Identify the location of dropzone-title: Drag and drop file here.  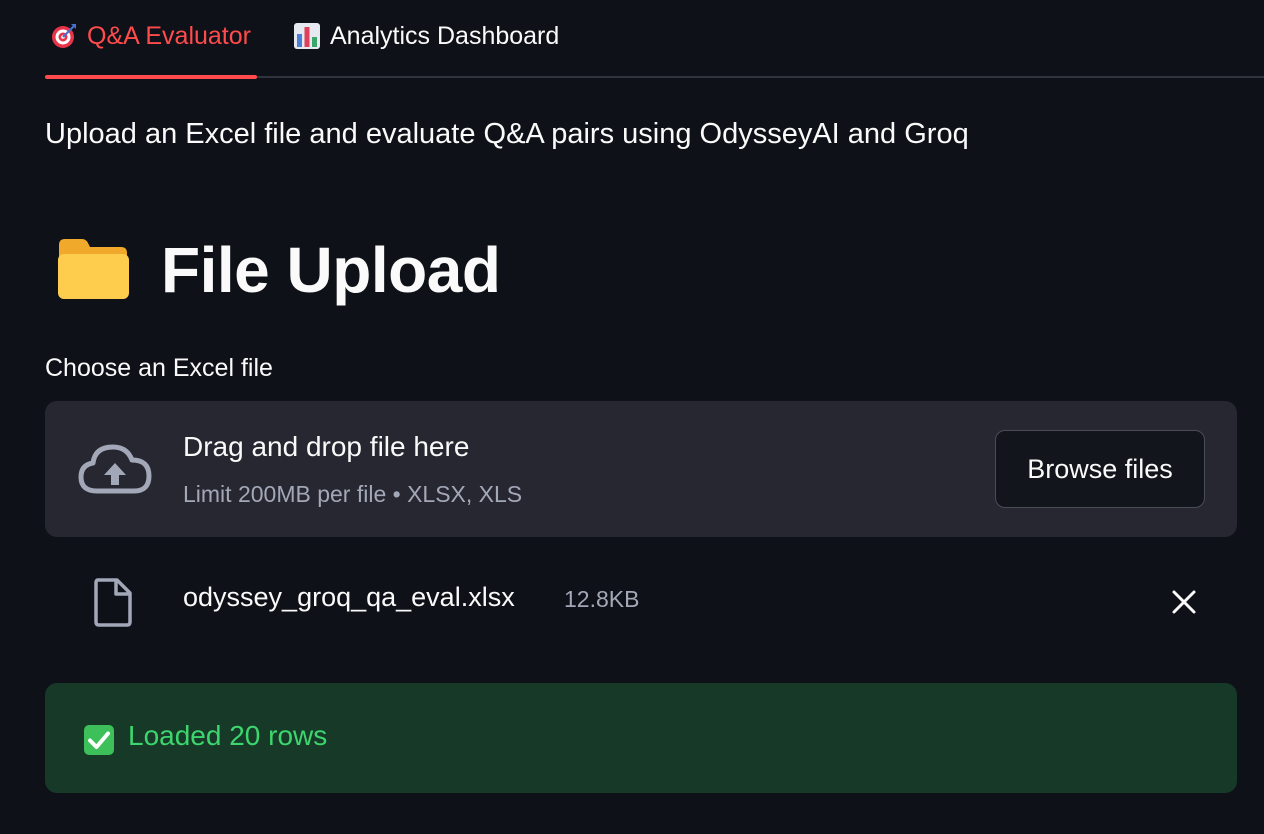
(326, 446).